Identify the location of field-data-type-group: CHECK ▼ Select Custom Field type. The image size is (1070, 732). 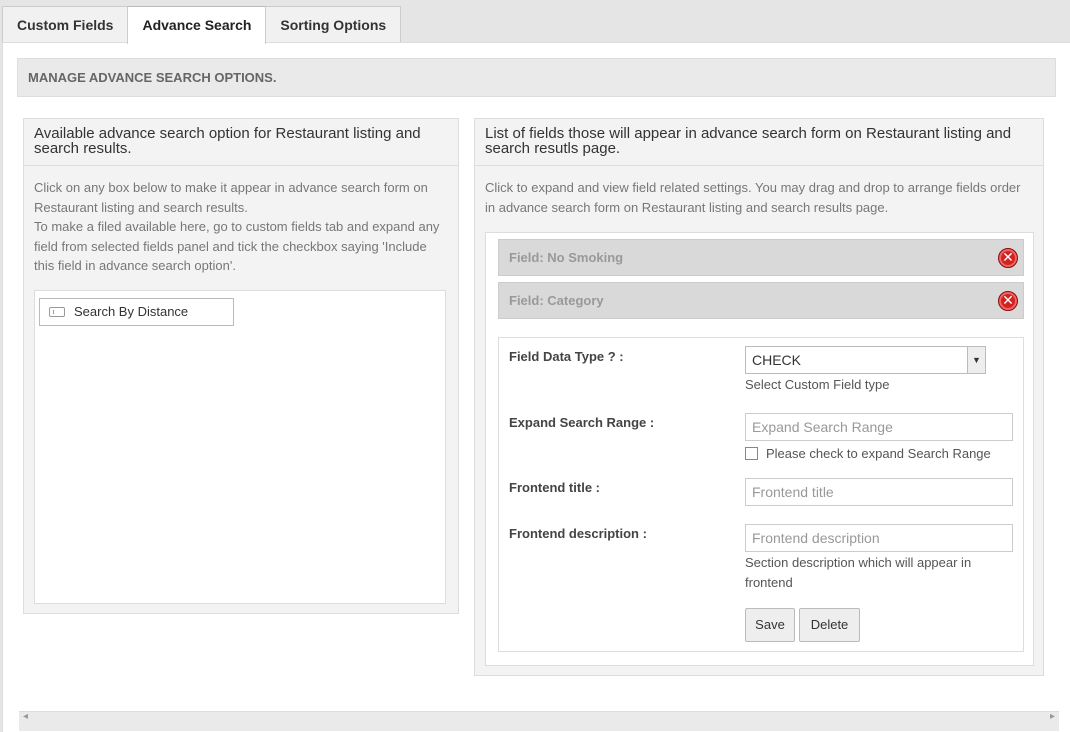
(865, 370).